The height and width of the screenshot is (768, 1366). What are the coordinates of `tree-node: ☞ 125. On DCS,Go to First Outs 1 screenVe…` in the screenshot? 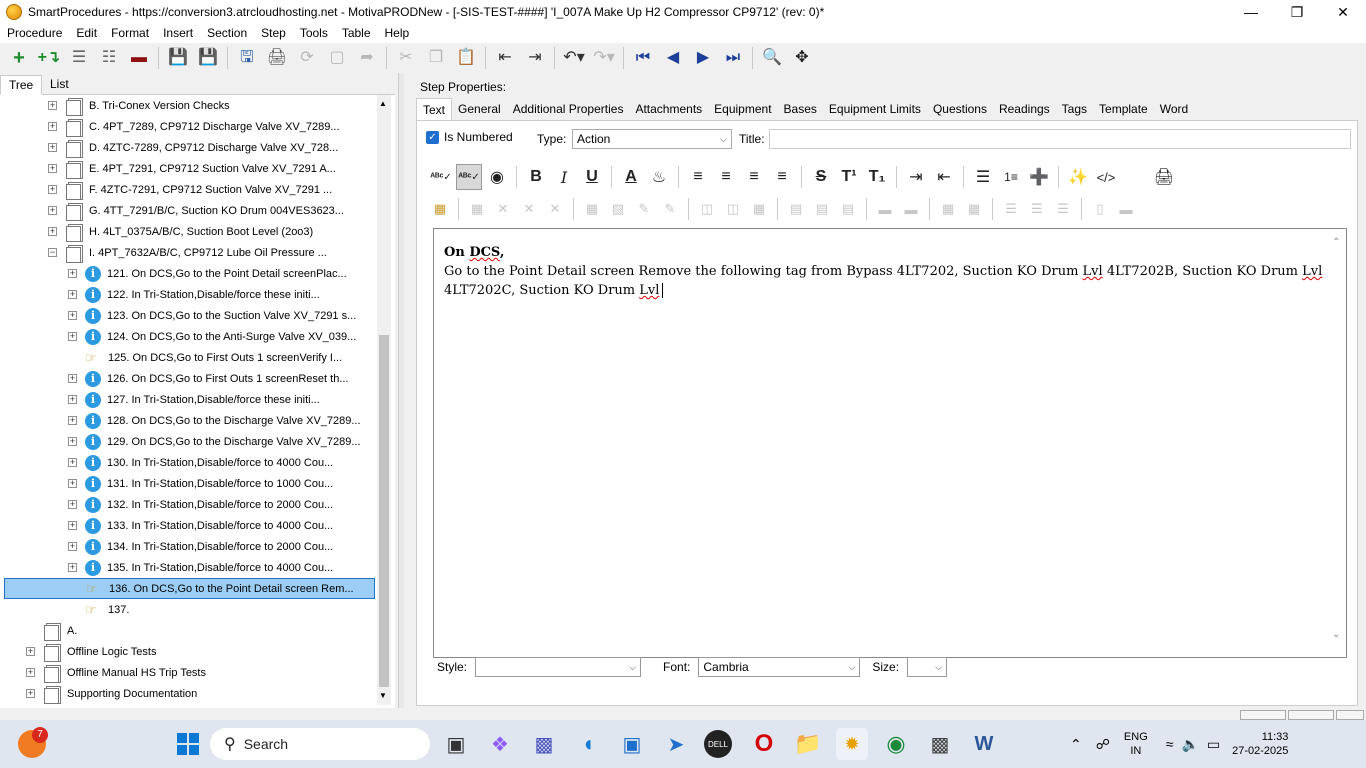 It's located at (213, 357).